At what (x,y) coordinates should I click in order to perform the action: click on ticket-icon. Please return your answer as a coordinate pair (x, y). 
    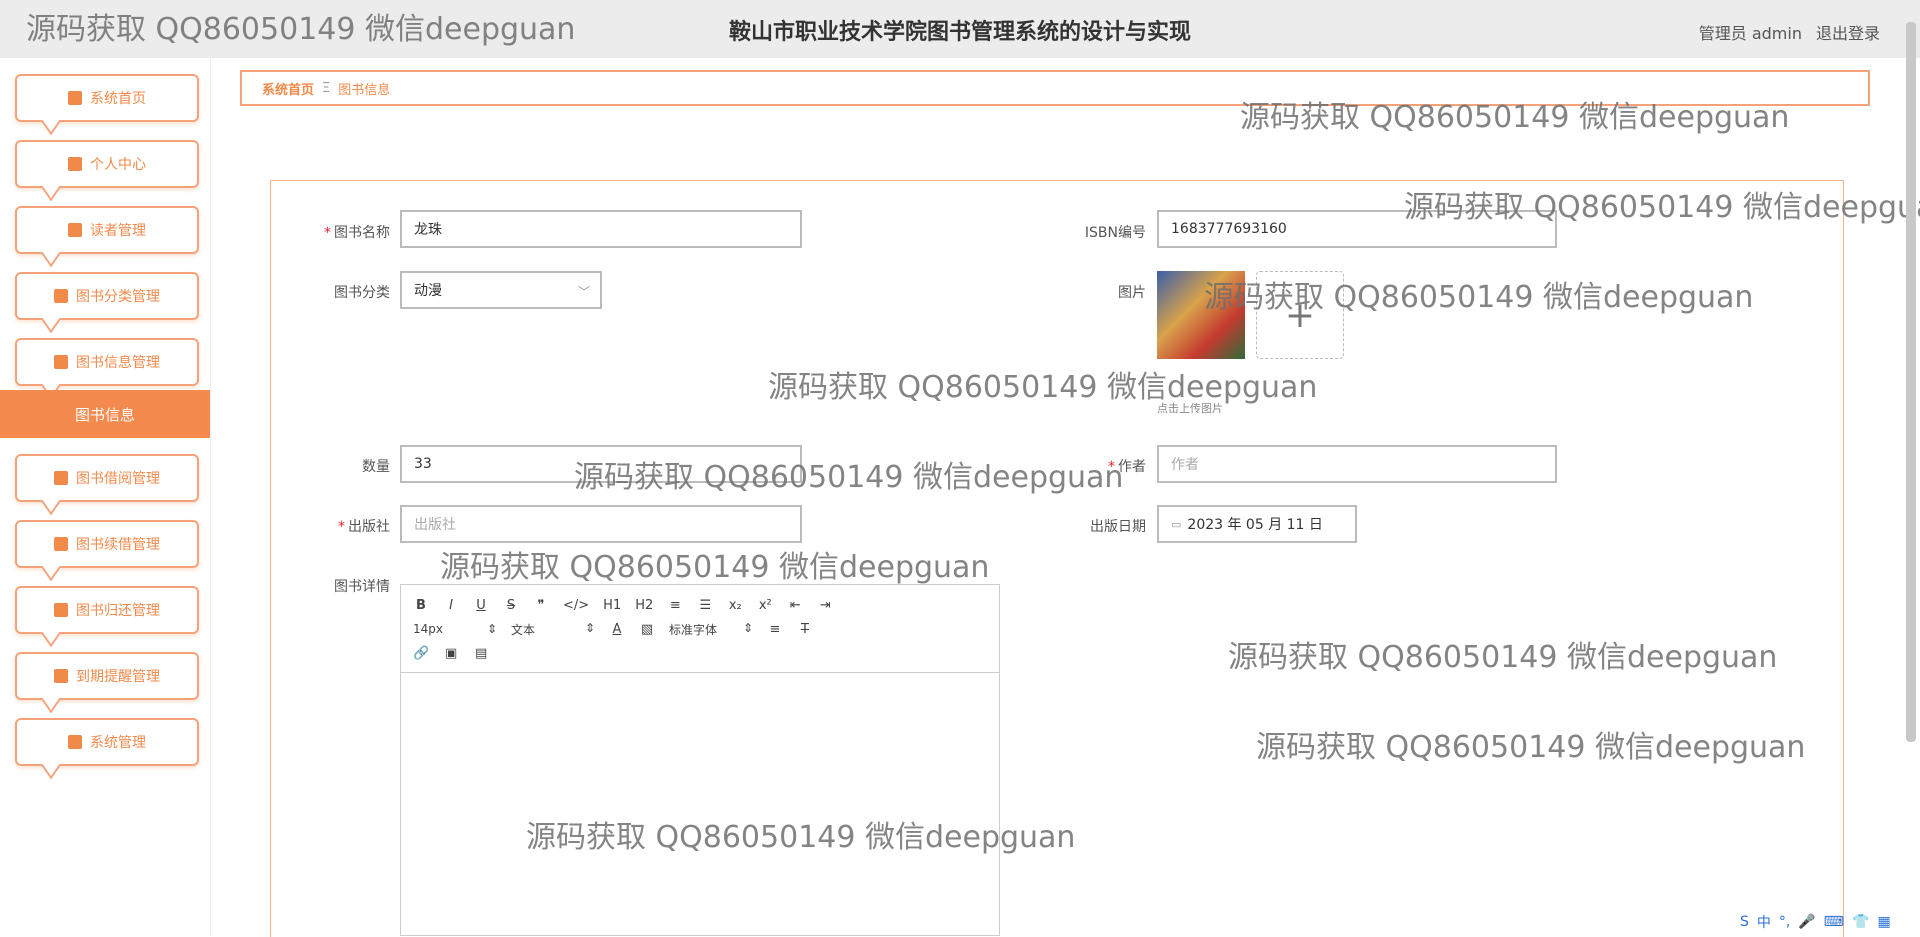
    Looking at the image, I should click on (61, 610).